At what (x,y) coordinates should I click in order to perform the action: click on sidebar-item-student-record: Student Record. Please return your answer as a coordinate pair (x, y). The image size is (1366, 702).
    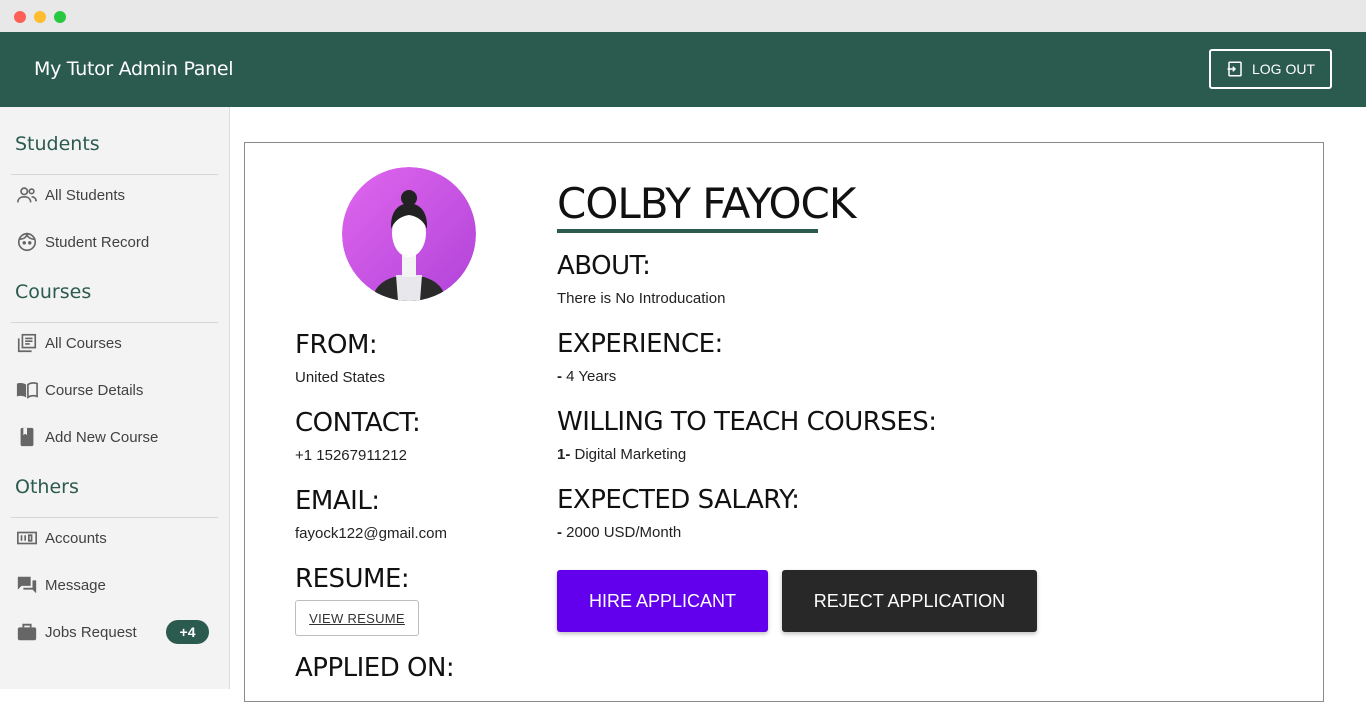
    Looking at the image, I should click on (115, 242).